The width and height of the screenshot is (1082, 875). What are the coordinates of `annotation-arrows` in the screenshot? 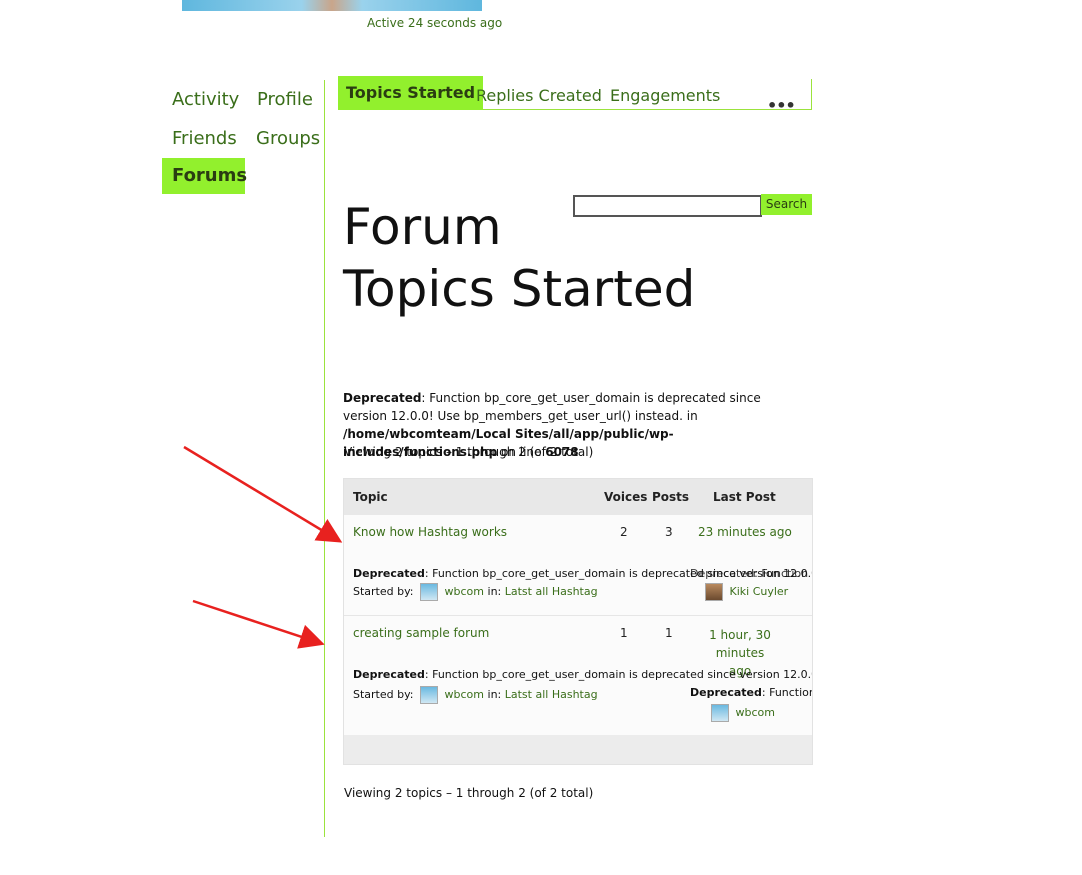 It's located at (263, 547).